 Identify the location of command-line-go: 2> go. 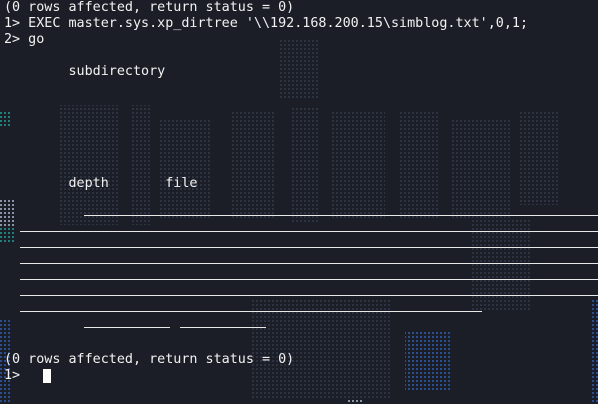
(24, 39).